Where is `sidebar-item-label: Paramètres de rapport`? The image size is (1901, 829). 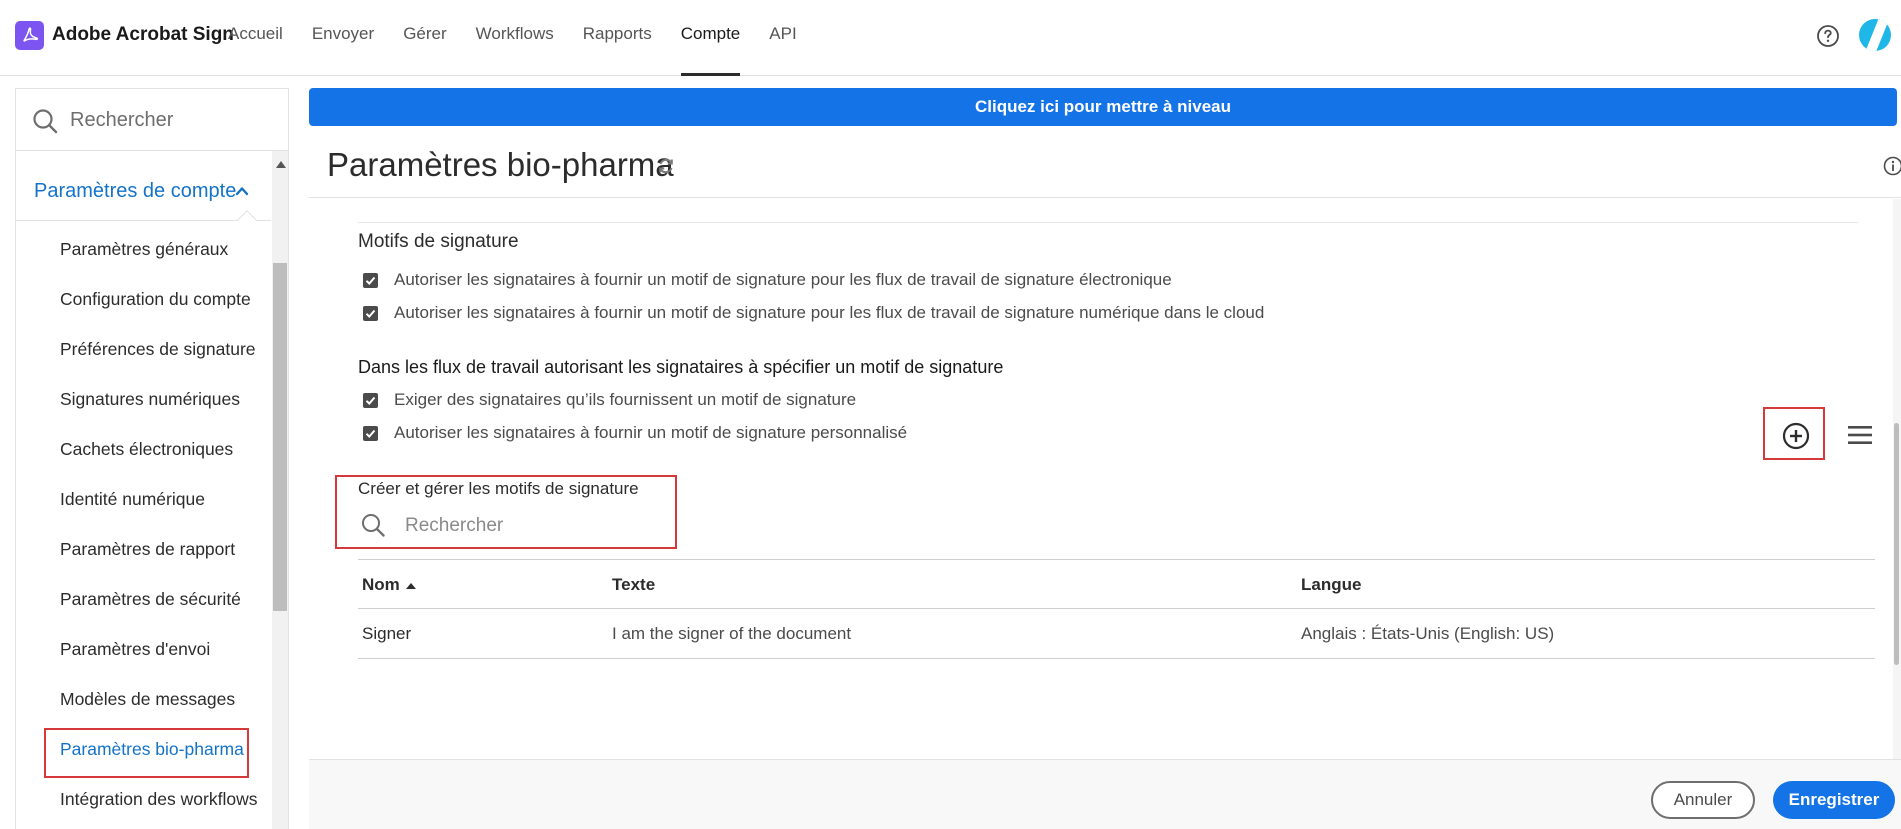
sidebar-item-label: Paramètres de rapport is located at coordinates (148, 549).